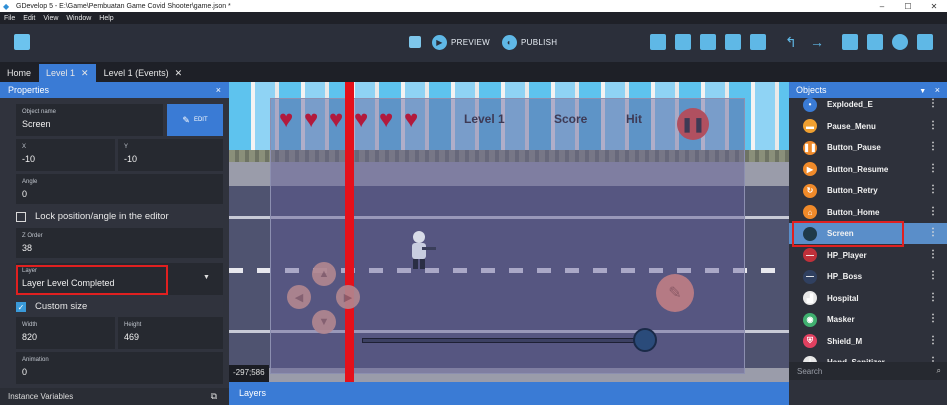 This screenshot has height=405, width=947. I want to click on width-input: Width 820, so click(65, 333).